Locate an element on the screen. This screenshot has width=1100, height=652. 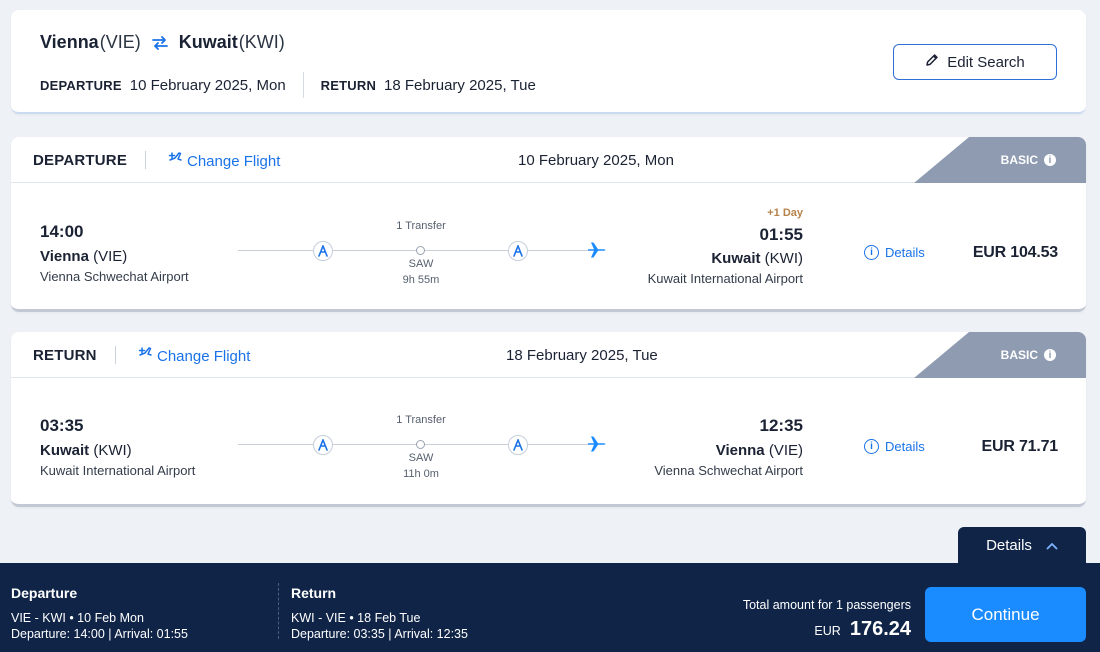
chevron-up-icon is located at coordinates (1045, 545).